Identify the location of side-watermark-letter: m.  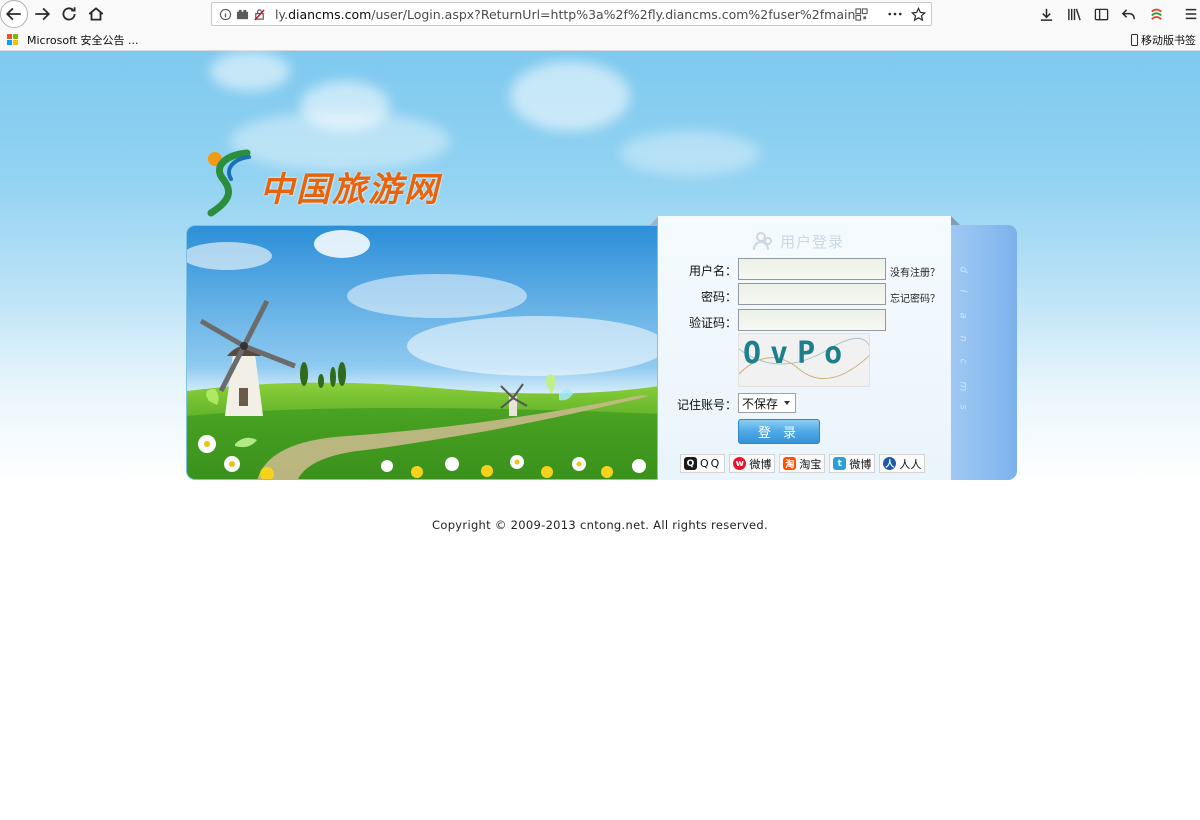
(963, 386).